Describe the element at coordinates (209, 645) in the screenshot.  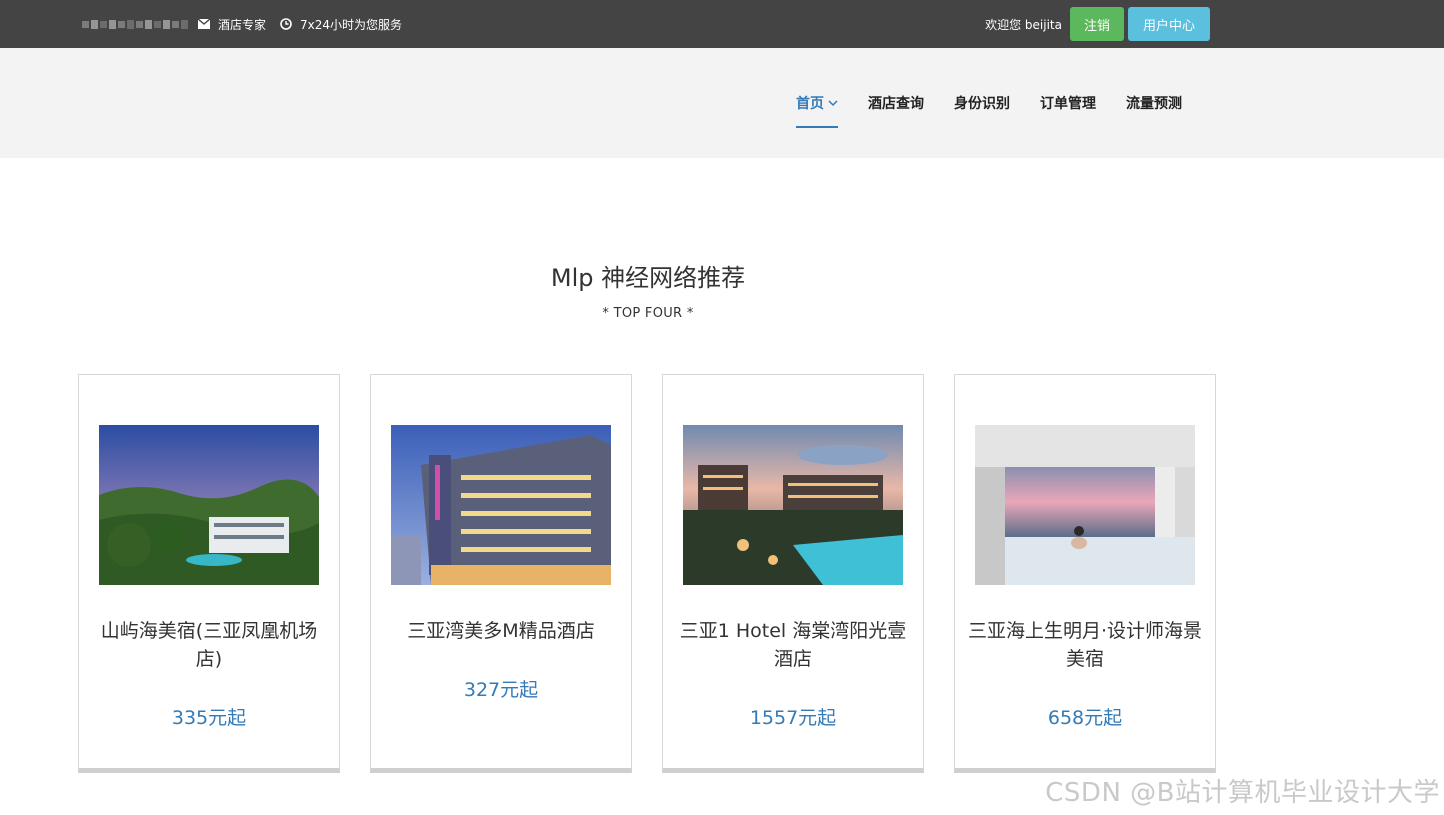
I see `hotel-name: 山屿海美宿(三亚凤凰机场店)` at that location.